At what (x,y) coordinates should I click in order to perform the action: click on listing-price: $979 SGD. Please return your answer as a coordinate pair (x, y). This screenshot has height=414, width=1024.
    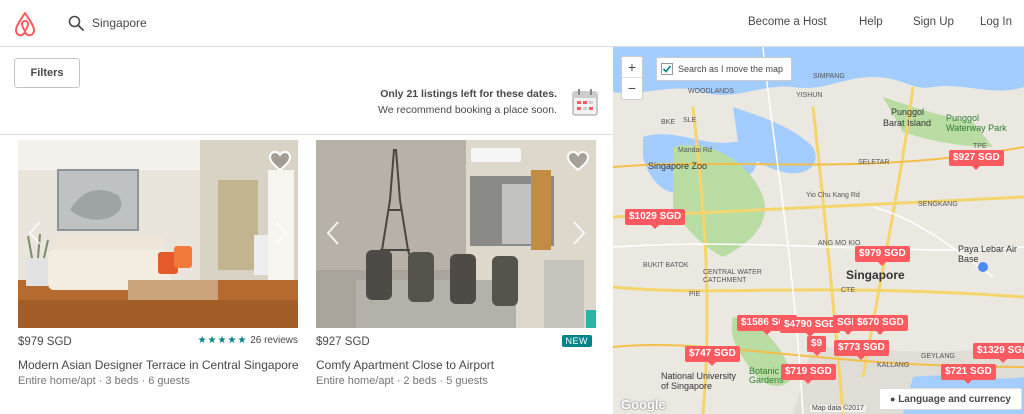
    Looking at the image, I should click on (45, 342).